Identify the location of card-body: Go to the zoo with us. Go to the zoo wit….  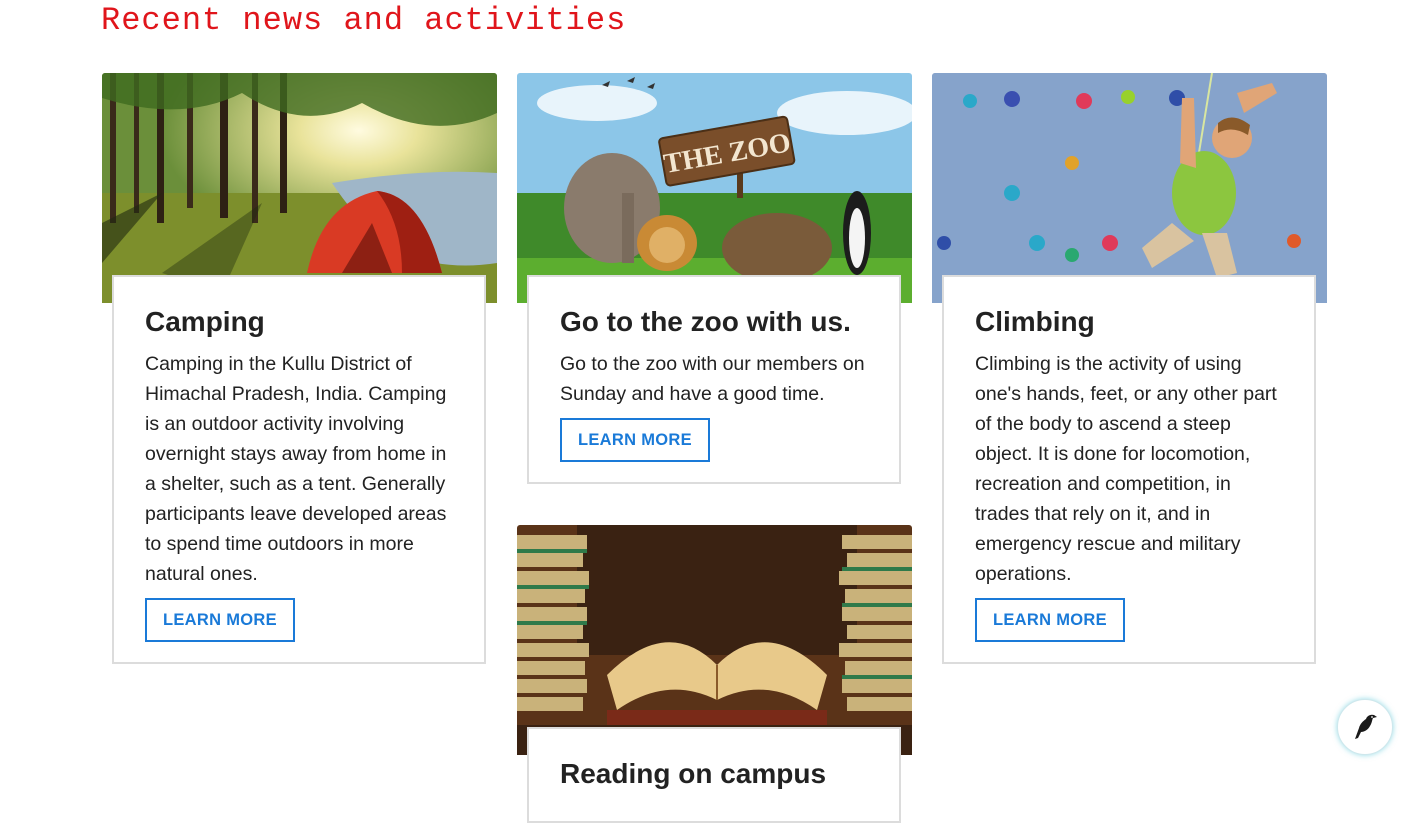
(714, 379).